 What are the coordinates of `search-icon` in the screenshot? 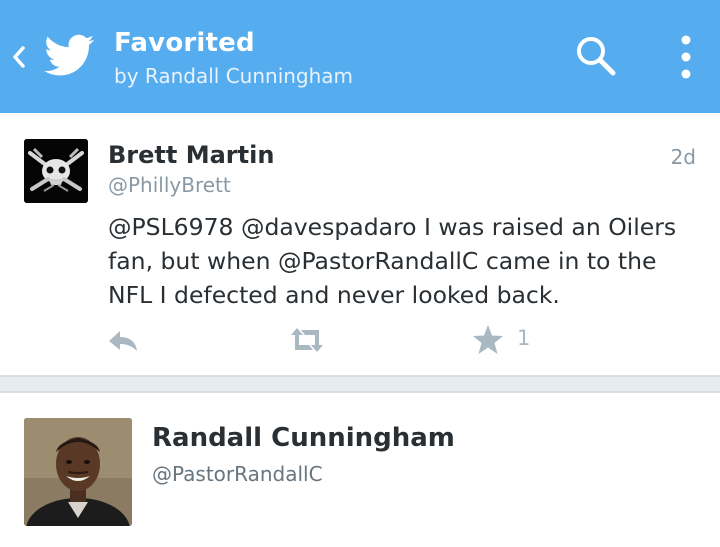 It's located at (596, 56).